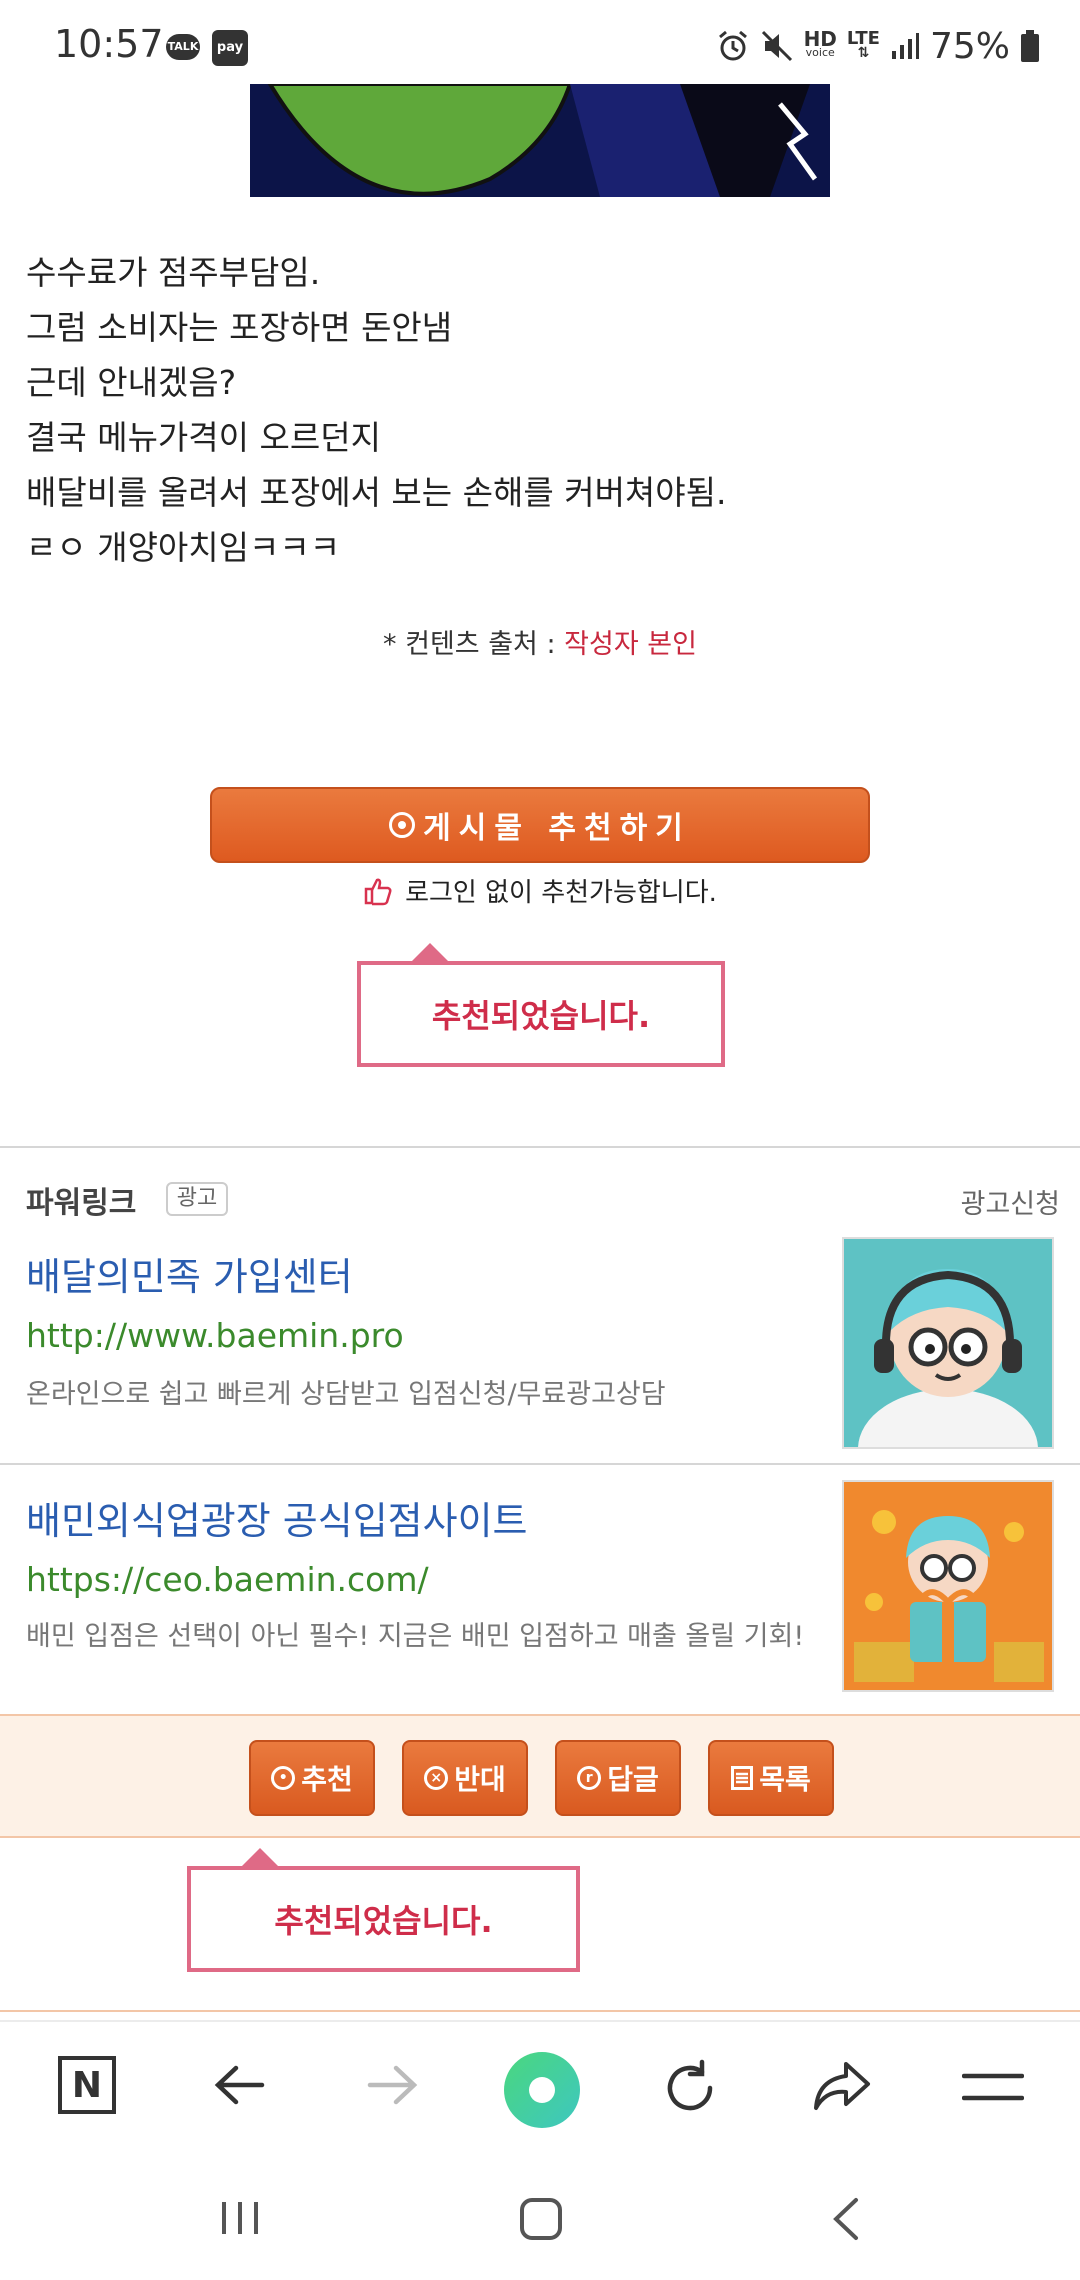 Image resolution: width=1080 pixels, height=2280 pixels. Describe the element at coordinates (131, 382) in the screenshot. I see `post-line: 근데 안내겠음?` at that location.